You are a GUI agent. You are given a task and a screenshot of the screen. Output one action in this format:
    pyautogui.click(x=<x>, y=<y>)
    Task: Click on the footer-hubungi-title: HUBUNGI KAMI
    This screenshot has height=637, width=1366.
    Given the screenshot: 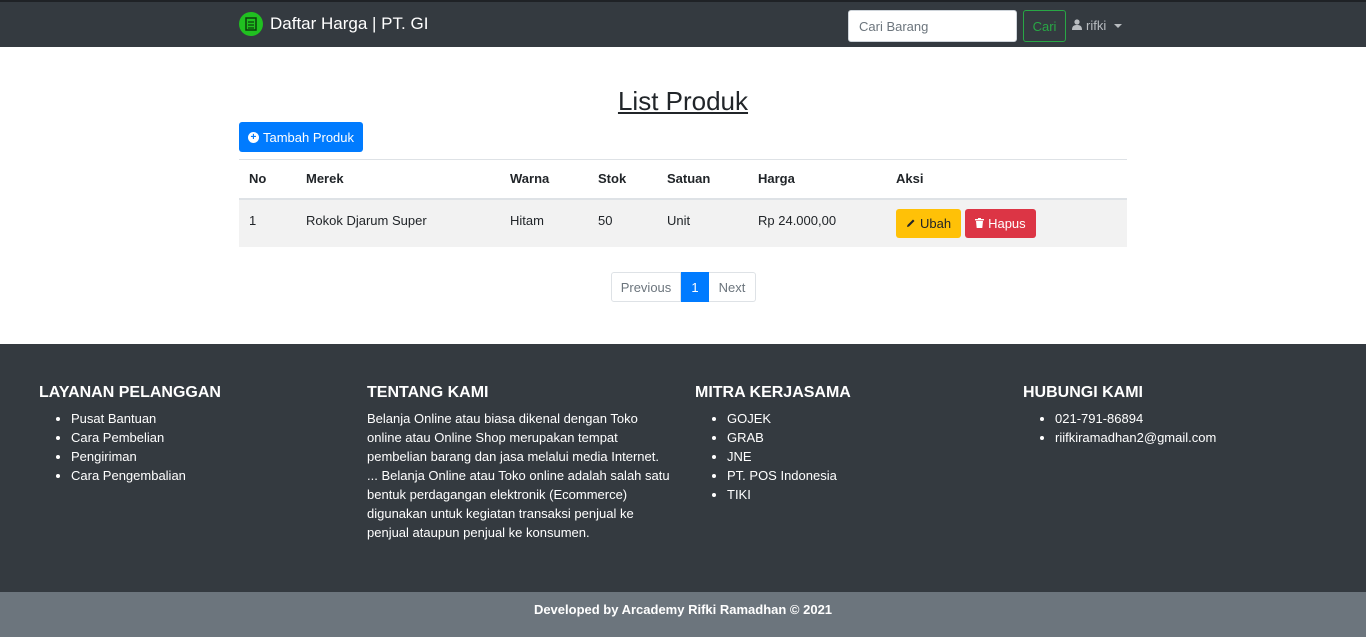 What is the action you would take?
    pyautogui.click(x=1083, y=392)
    